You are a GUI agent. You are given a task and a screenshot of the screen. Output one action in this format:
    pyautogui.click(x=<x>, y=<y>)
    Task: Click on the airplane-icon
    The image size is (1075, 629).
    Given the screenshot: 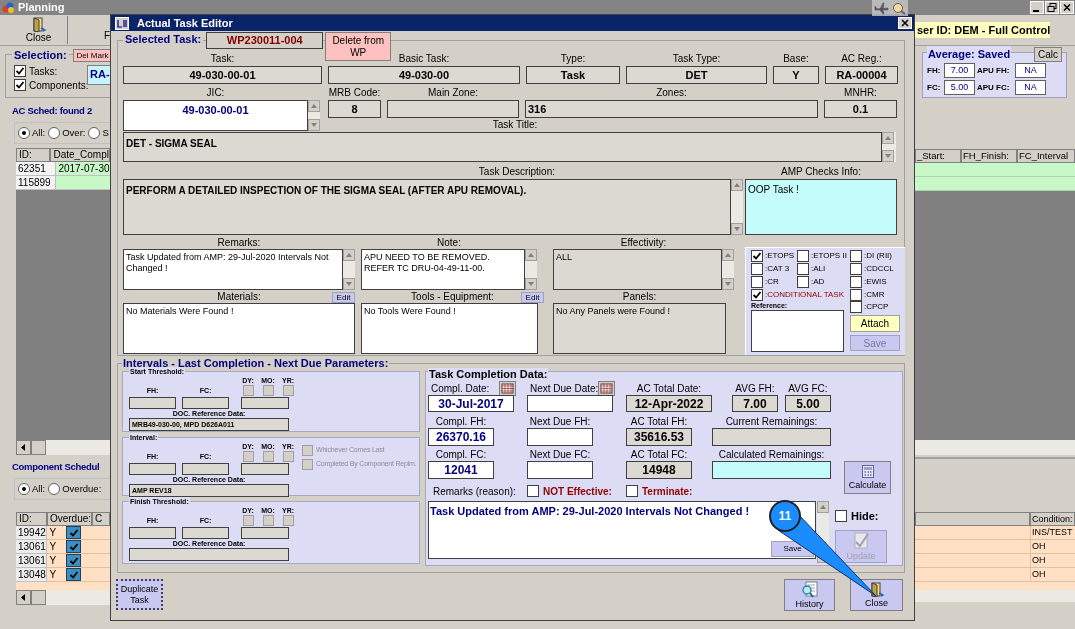 What is the action you would take?
    pyautogui.click(x=881, y=8)
    